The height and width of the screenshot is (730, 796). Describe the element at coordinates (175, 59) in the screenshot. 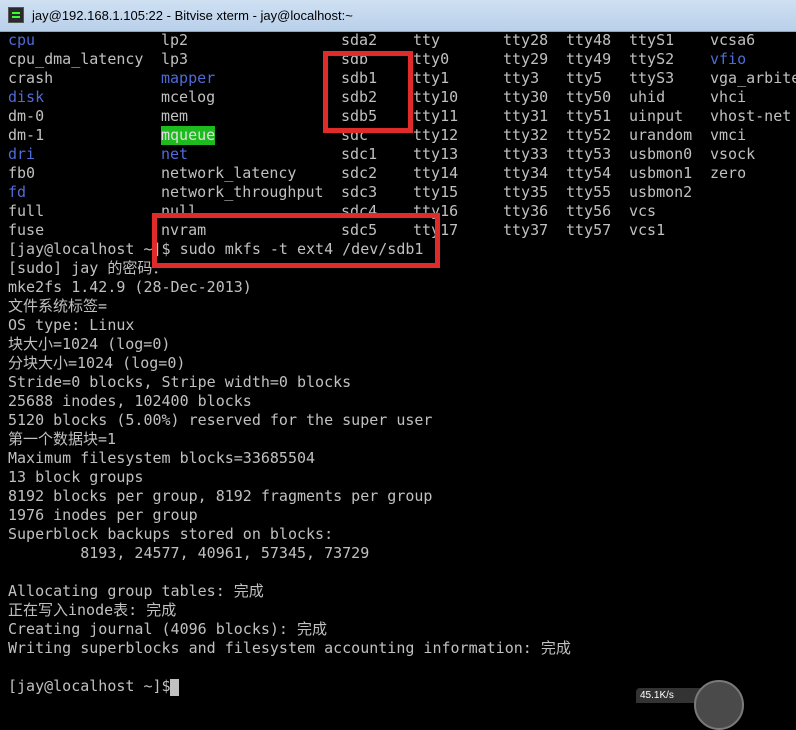

I see `listing-entry: lp3` at that location.